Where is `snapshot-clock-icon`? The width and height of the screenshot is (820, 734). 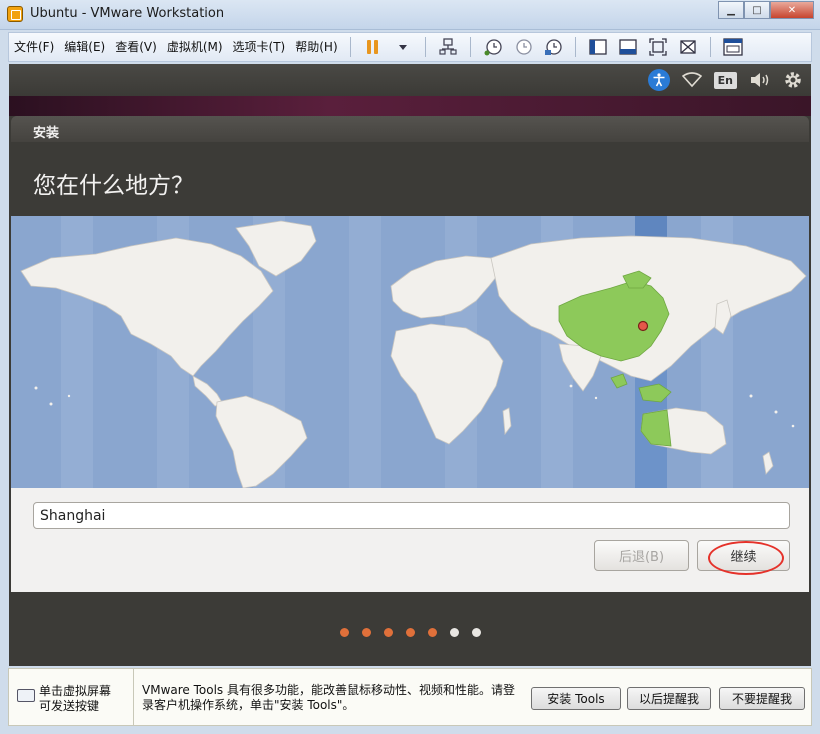 snapshot-clock-icon is located at coordinates (493, 47).